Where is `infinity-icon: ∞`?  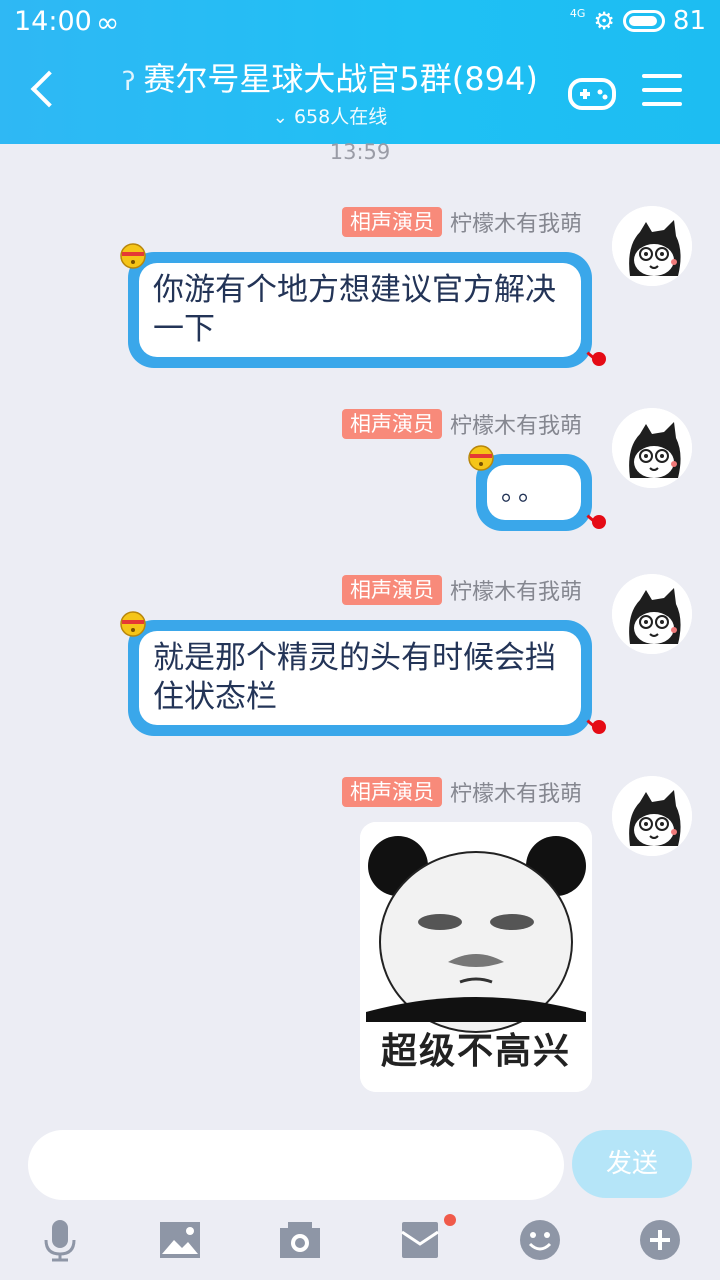 infinity-icon: ∞ is located at coordinates (108, 22).